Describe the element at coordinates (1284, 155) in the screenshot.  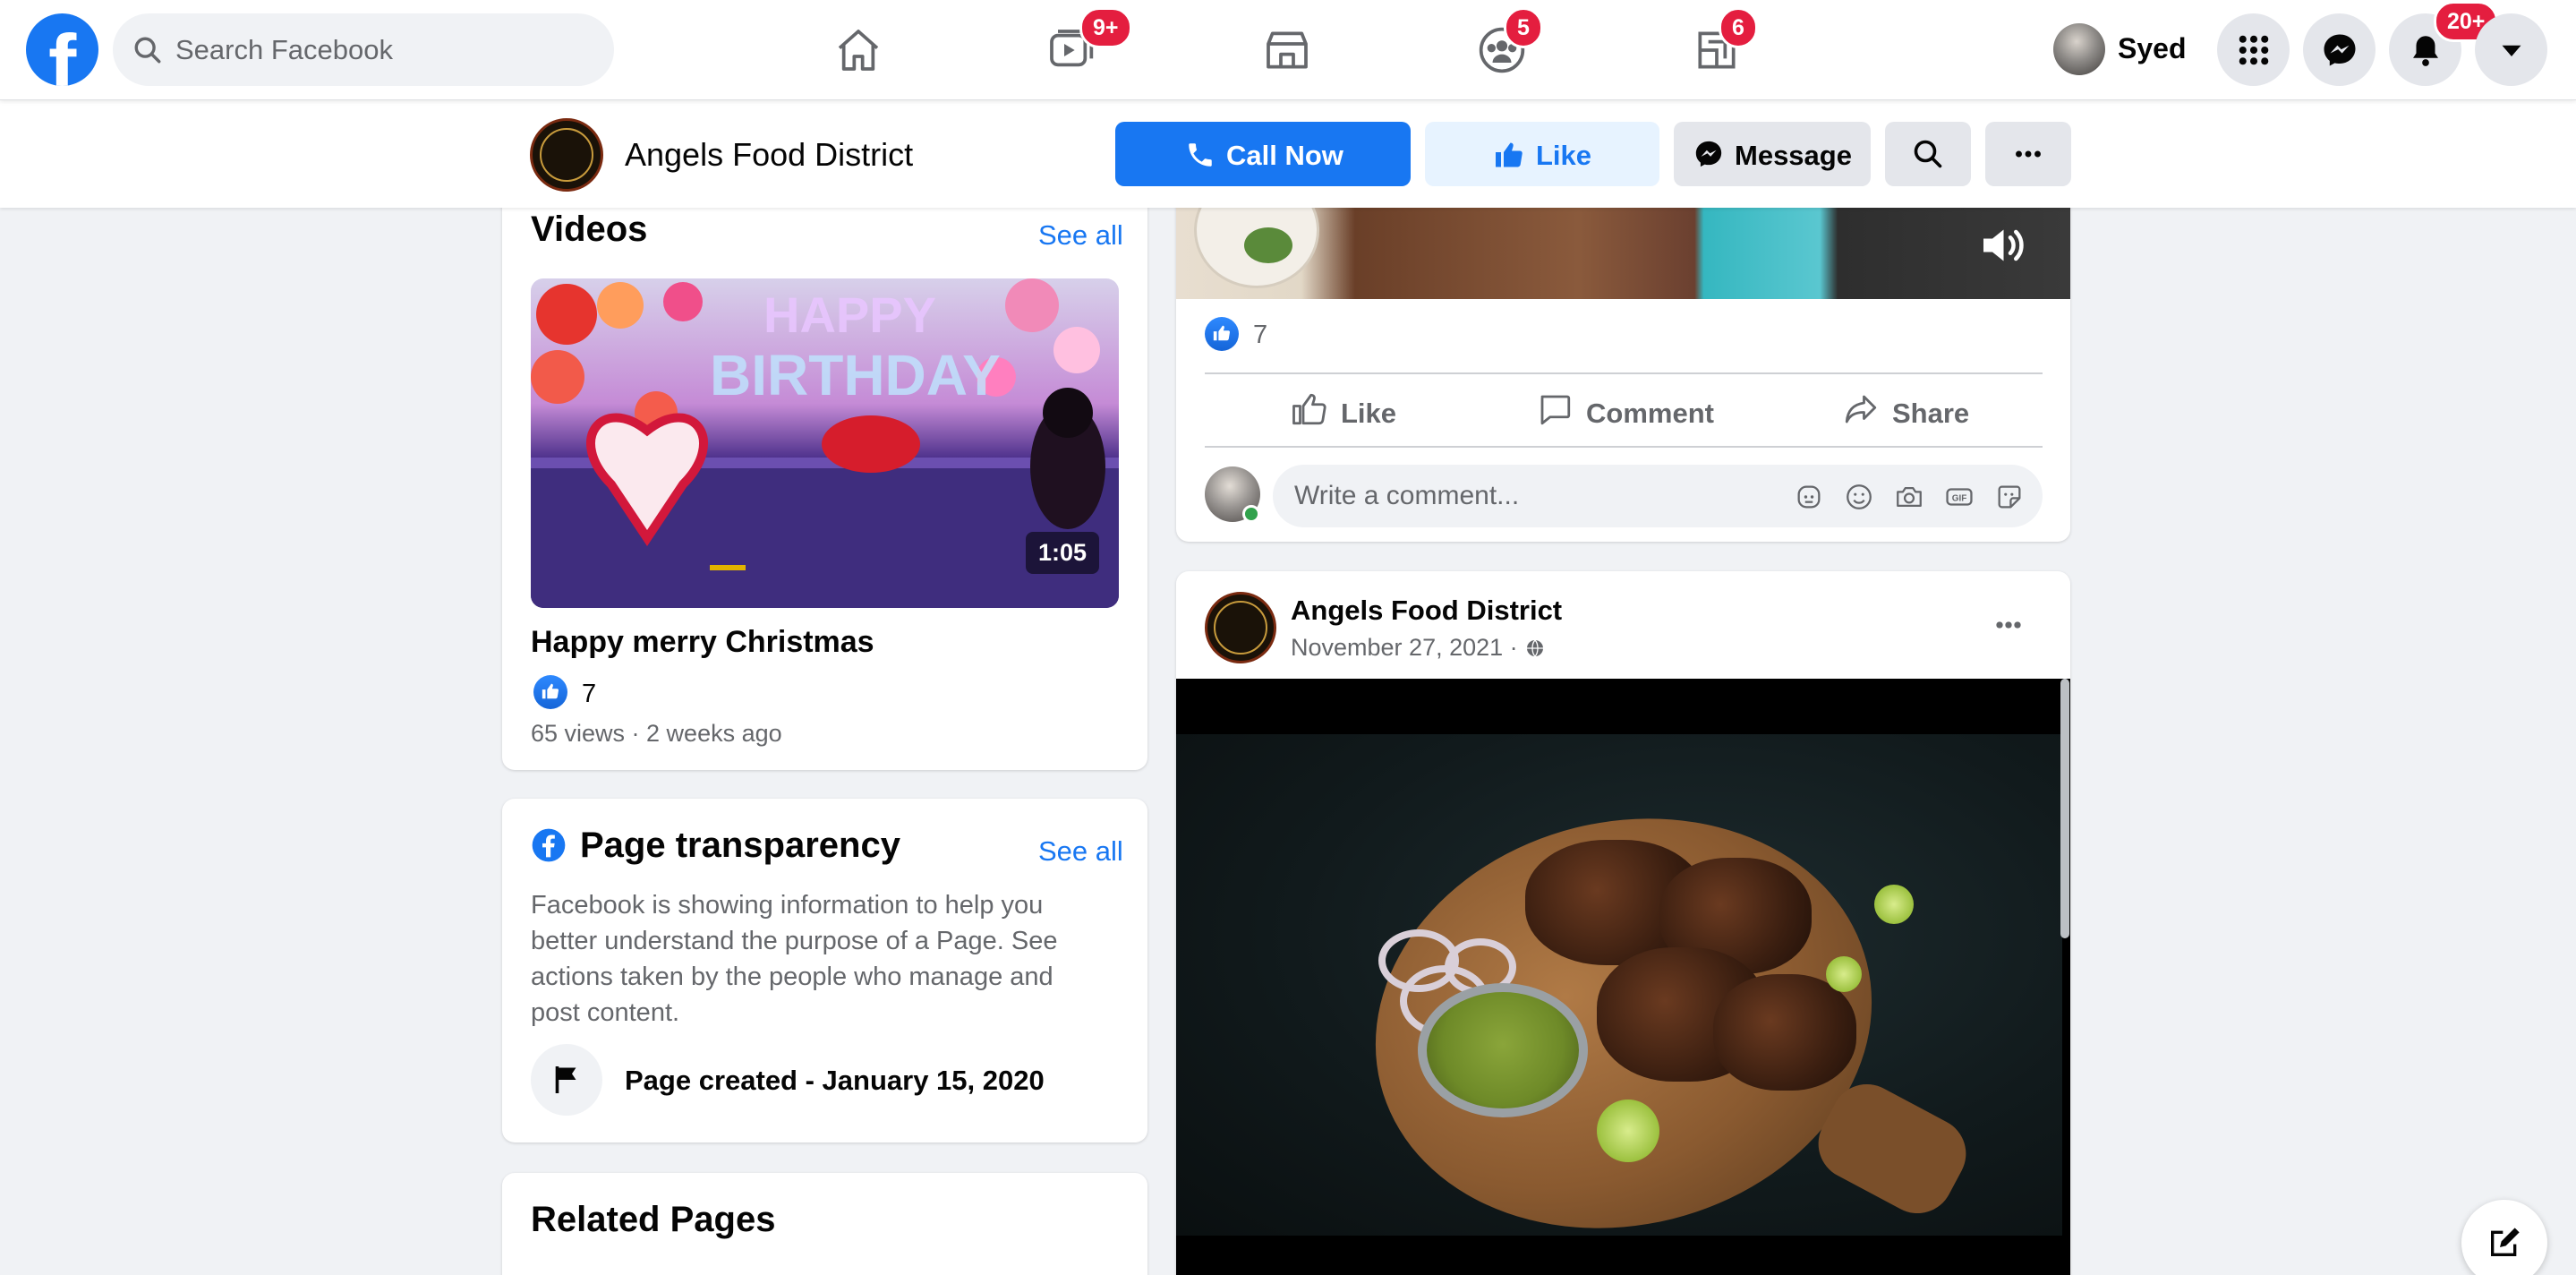
I see `call-now-label: Call Now` at that location.